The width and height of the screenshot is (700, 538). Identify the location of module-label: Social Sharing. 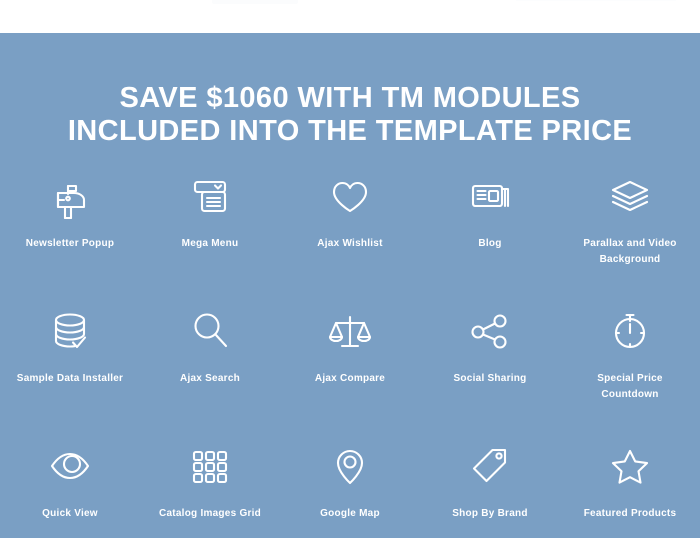
(490, 378).